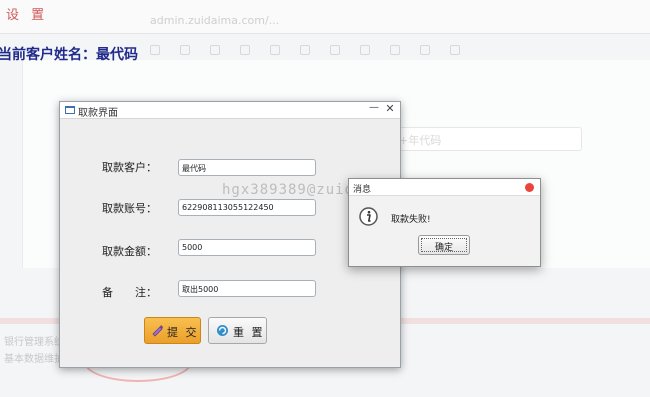 This screenshot has height=397, width=650. Describe the element at coordinates (247, 288) in the screenshot. I see `note-field: 取出5000` at that location.